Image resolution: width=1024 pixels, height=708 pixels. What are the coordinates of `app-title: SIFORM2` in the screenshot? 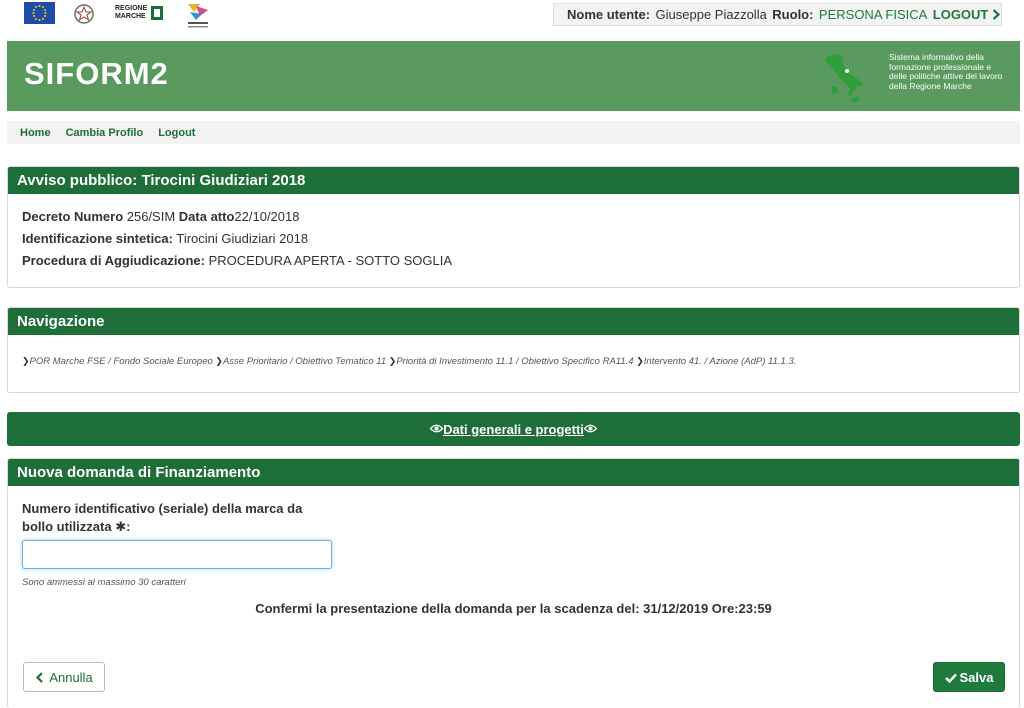 It's located at (96, 73).